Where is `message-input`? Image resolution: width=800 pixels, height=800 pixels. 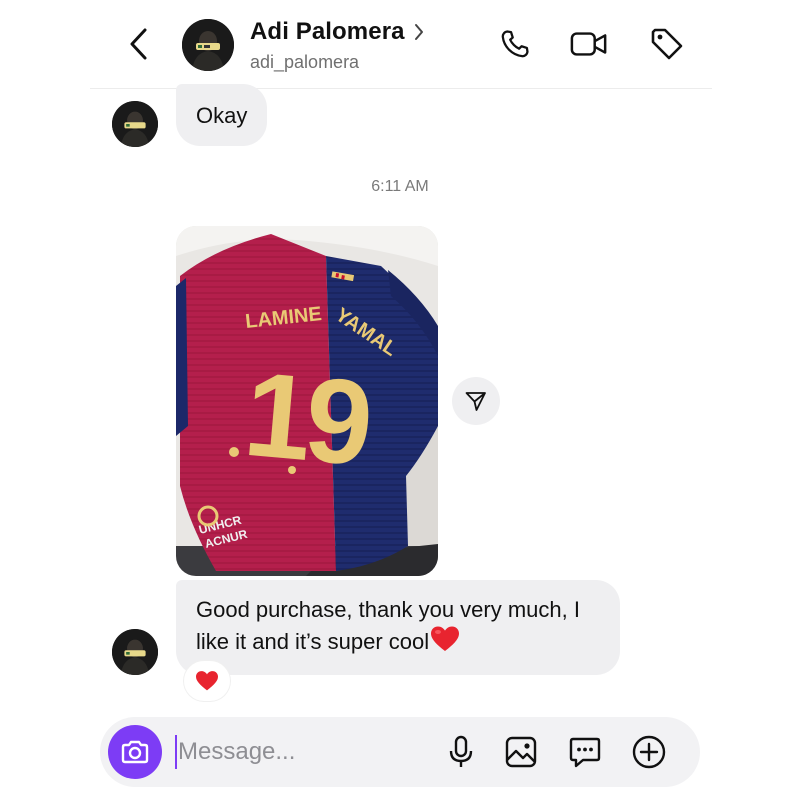 message-input is located at coordinates (303, 752).